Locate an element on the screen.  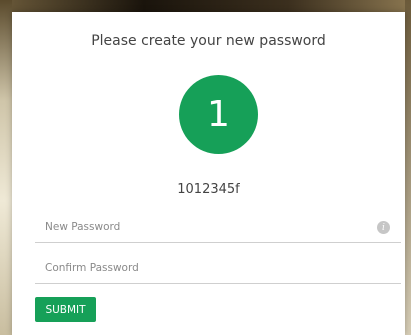
info-icon: i is located at coordinates (383, 227).